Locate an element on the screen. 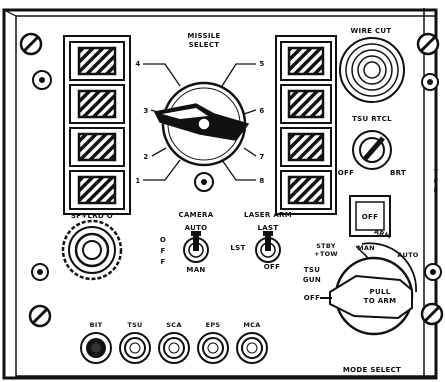  screw-top-right is located at coordinates (428, 44).